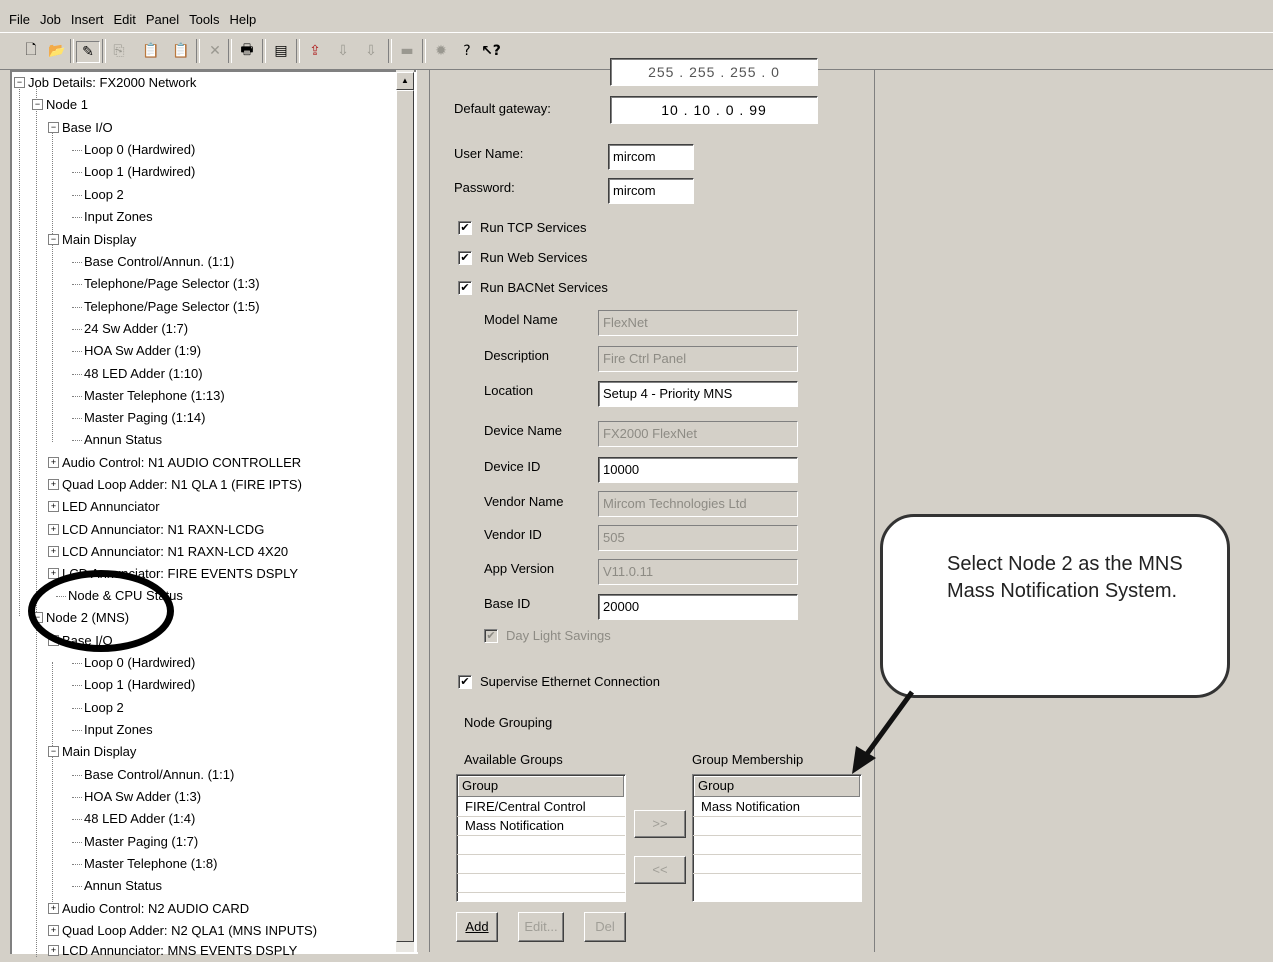 The width and height of the screenshot is (1273, 962). I want to click on paste-icon: 📋, so click(151, 51).